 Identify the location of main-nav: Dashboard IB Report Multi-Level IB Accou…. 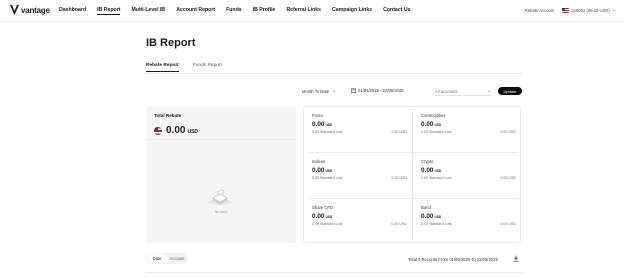
(240, 11).